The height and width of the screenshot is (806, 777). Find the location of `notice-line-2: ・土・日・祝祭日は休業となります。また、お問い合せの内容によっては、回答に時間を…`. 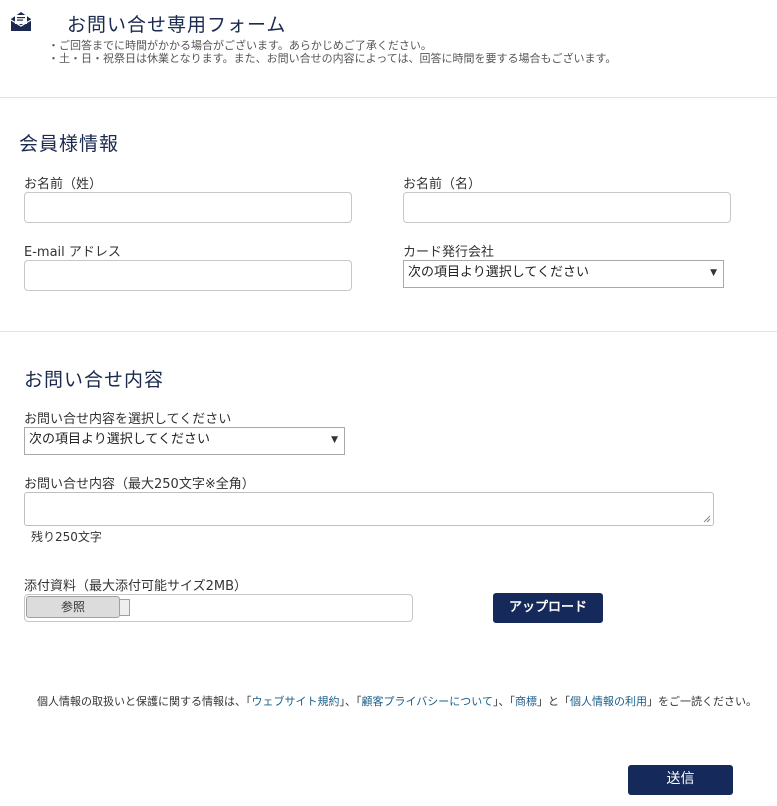

notice-line-2: ・土・日・祝祭日は休業となります。また、お問い合せの内容によっては、回答に時間を… is located at coordinates (332, 58).